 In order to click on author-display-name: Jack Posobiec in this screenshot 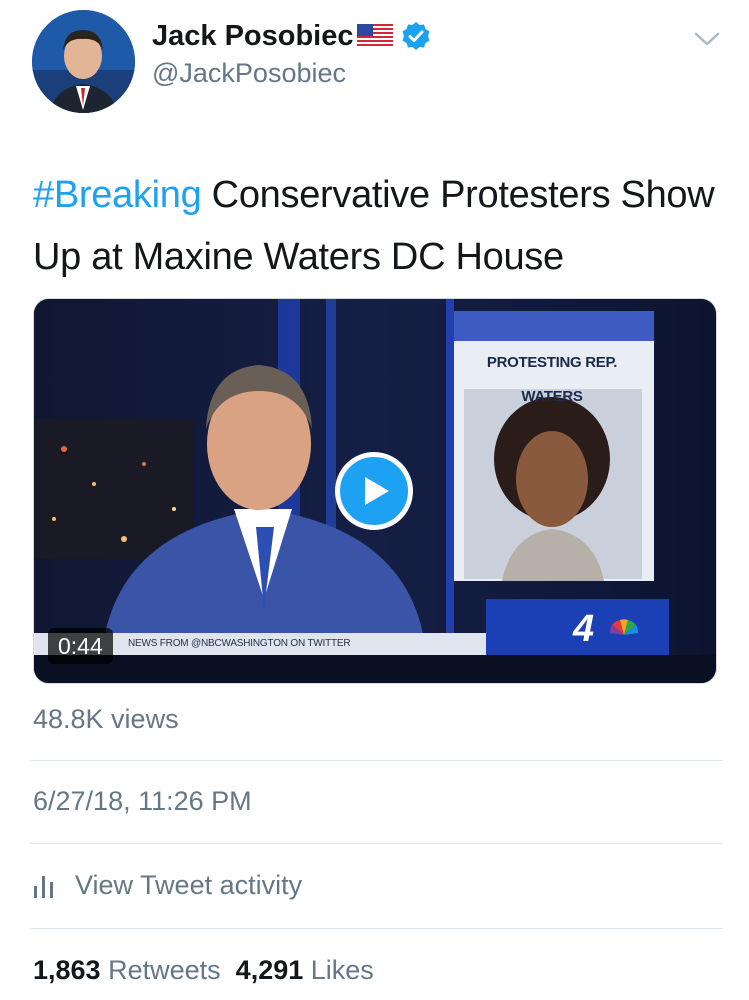, I will do `click(253, 36)`.